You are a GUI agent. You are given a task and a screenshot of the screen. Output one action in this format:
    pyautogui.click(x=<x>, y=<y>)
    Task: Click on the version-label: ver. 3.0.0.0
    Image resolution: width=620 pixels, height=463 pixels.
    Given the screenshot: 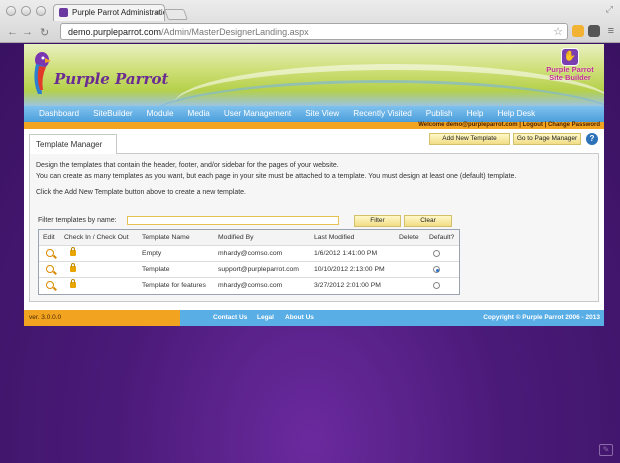 What is the action you would take?
    pyautogui.click(x=102, y=318)
    